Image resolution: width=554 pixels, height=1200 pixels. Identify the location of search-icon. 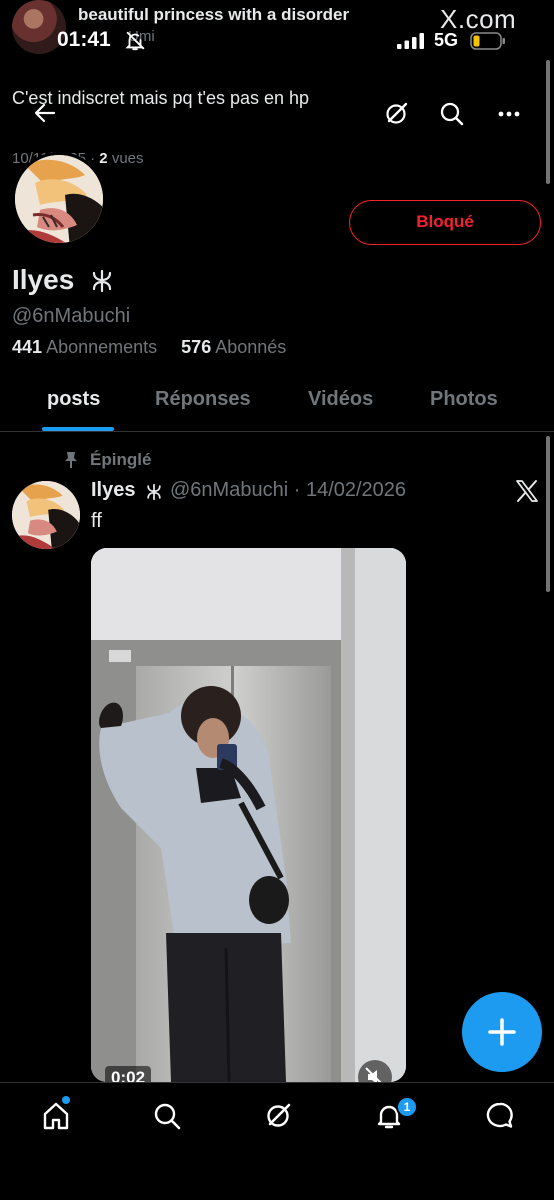
(452, 114).